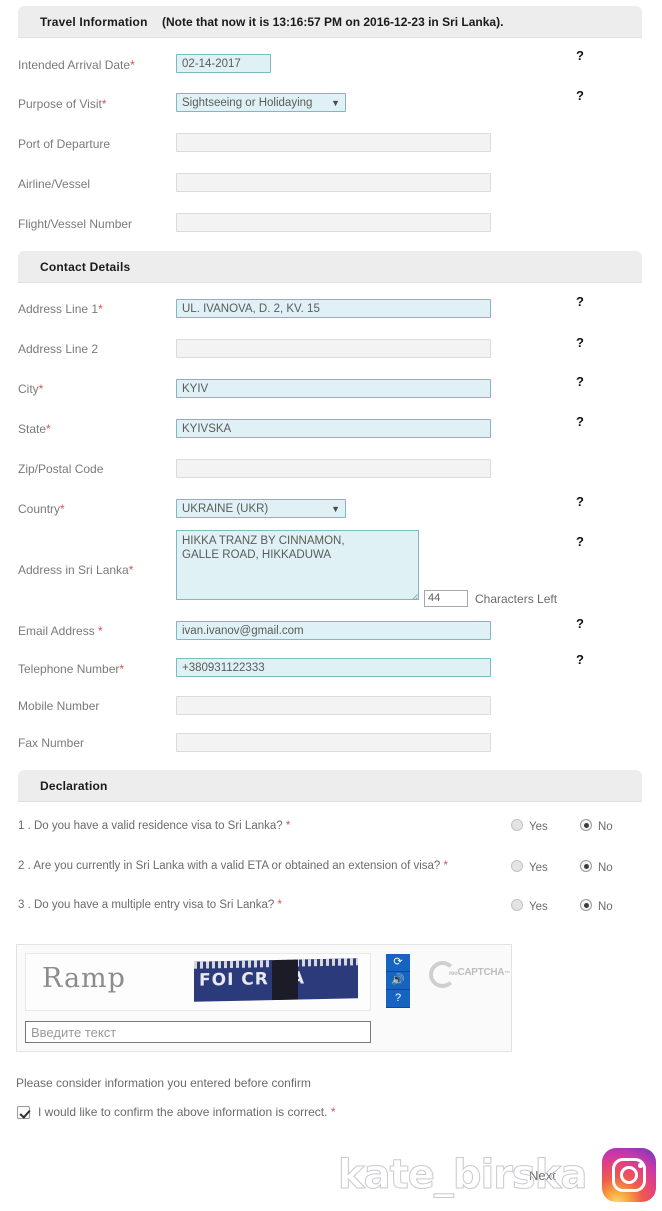 This screenshot has height=1211, width=662. What do you see at coordinates (41, 509) in the screenshot?
I see `label-country: Country*` at bounding box center [41, 509].